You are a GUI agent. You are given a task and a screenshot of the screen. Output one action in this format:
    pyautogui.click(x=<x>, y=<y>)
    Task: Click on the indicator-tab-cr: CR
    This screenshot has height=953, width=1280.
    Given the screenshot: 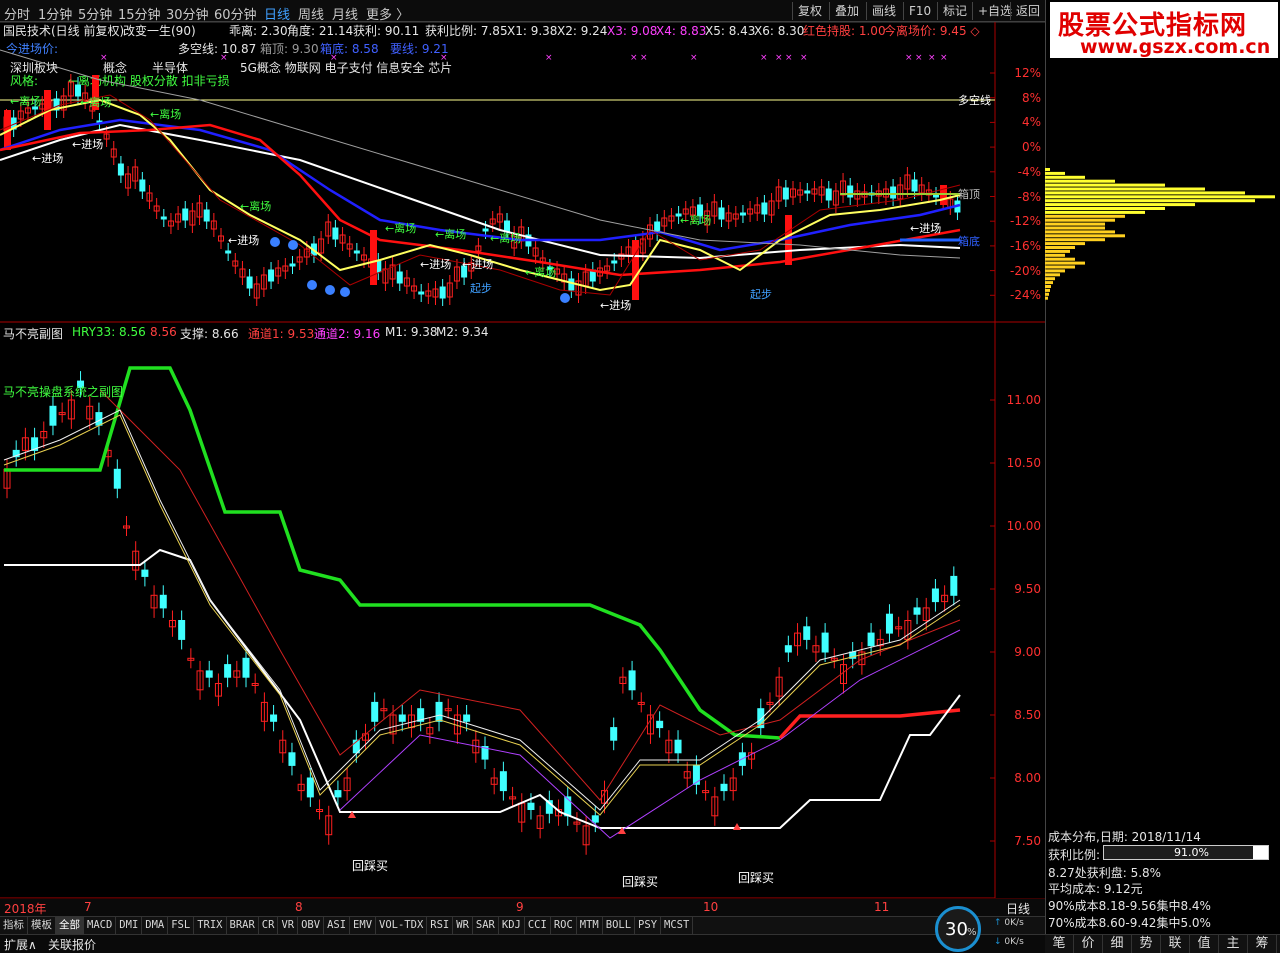 What is the action you would take?
    pyautogui.click(x=269, y=925)
    